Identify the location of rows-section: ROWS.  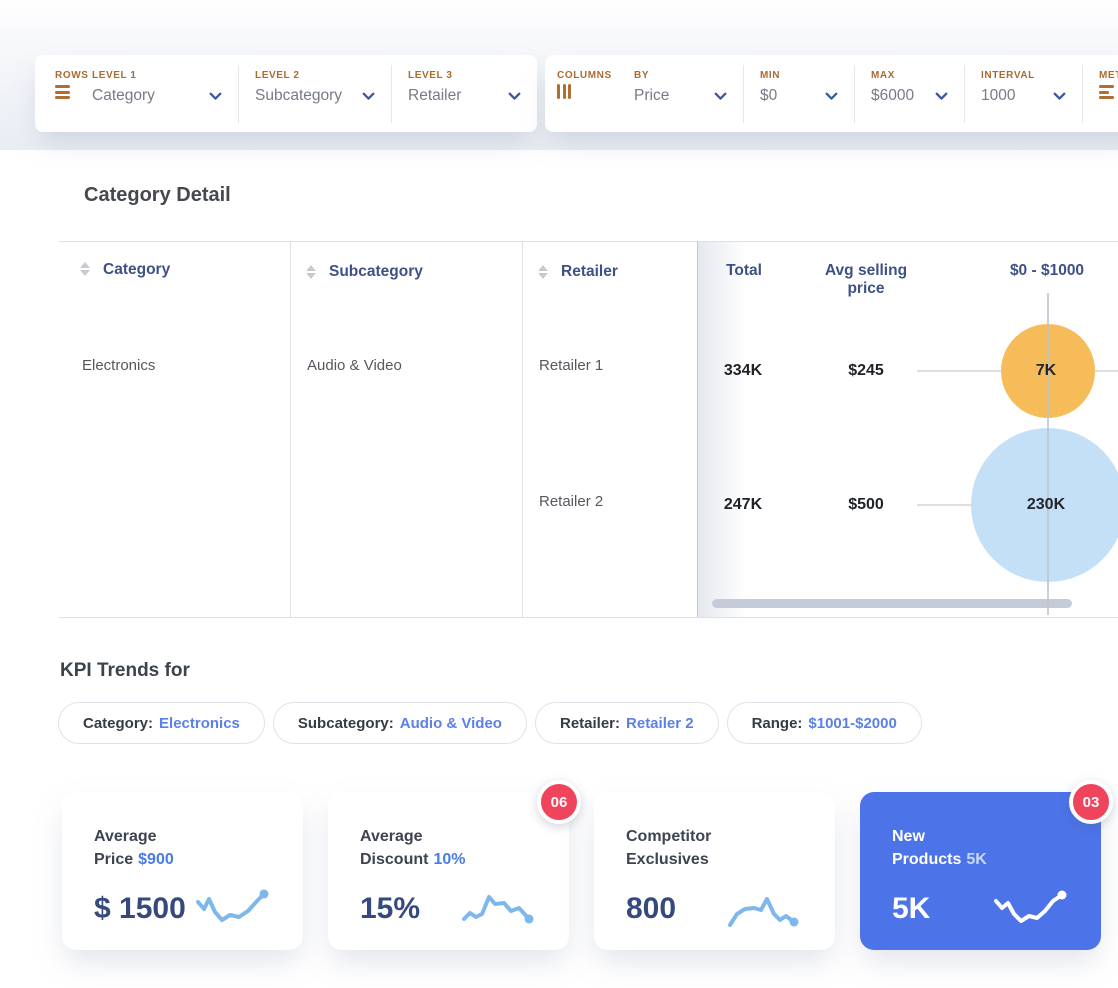
(63, 93).